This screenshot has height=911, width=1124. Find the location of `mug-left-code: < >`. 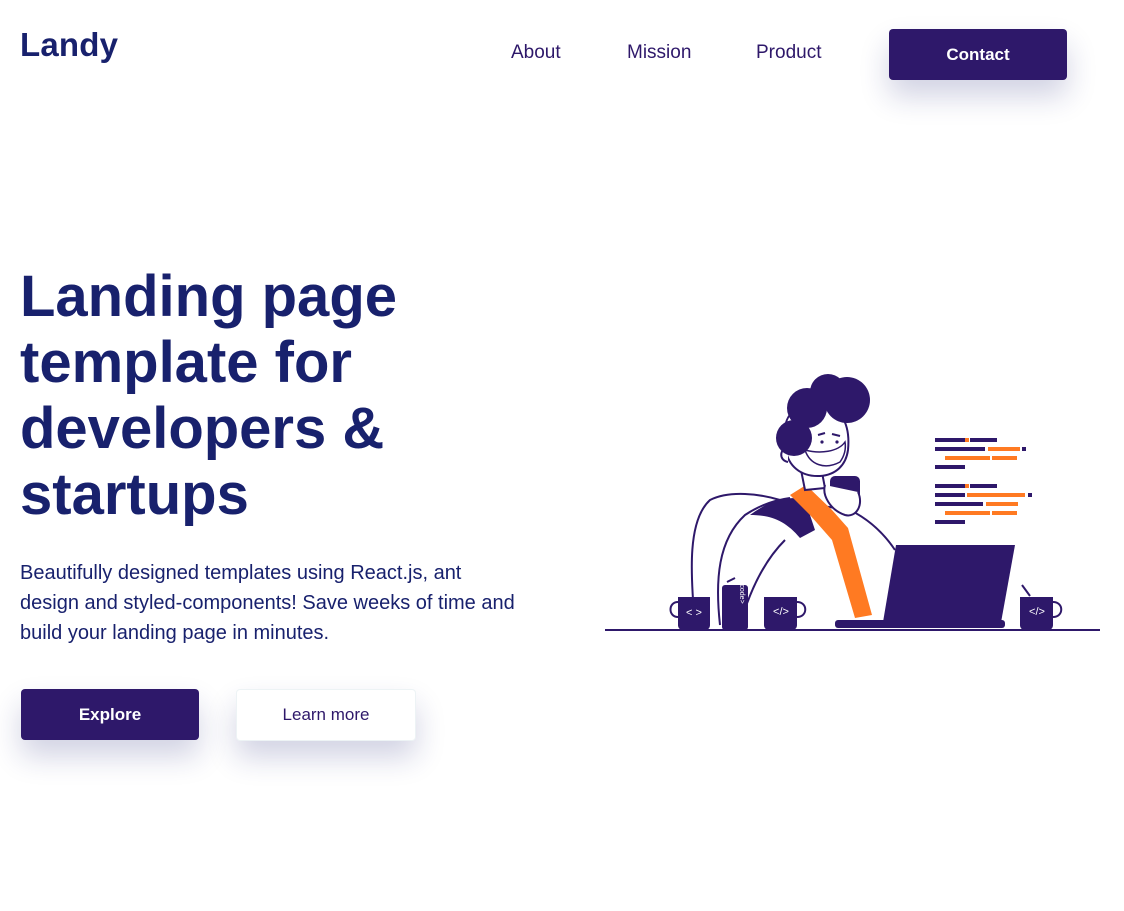

mug-left-code: < > is located at coordinates (694, 613).